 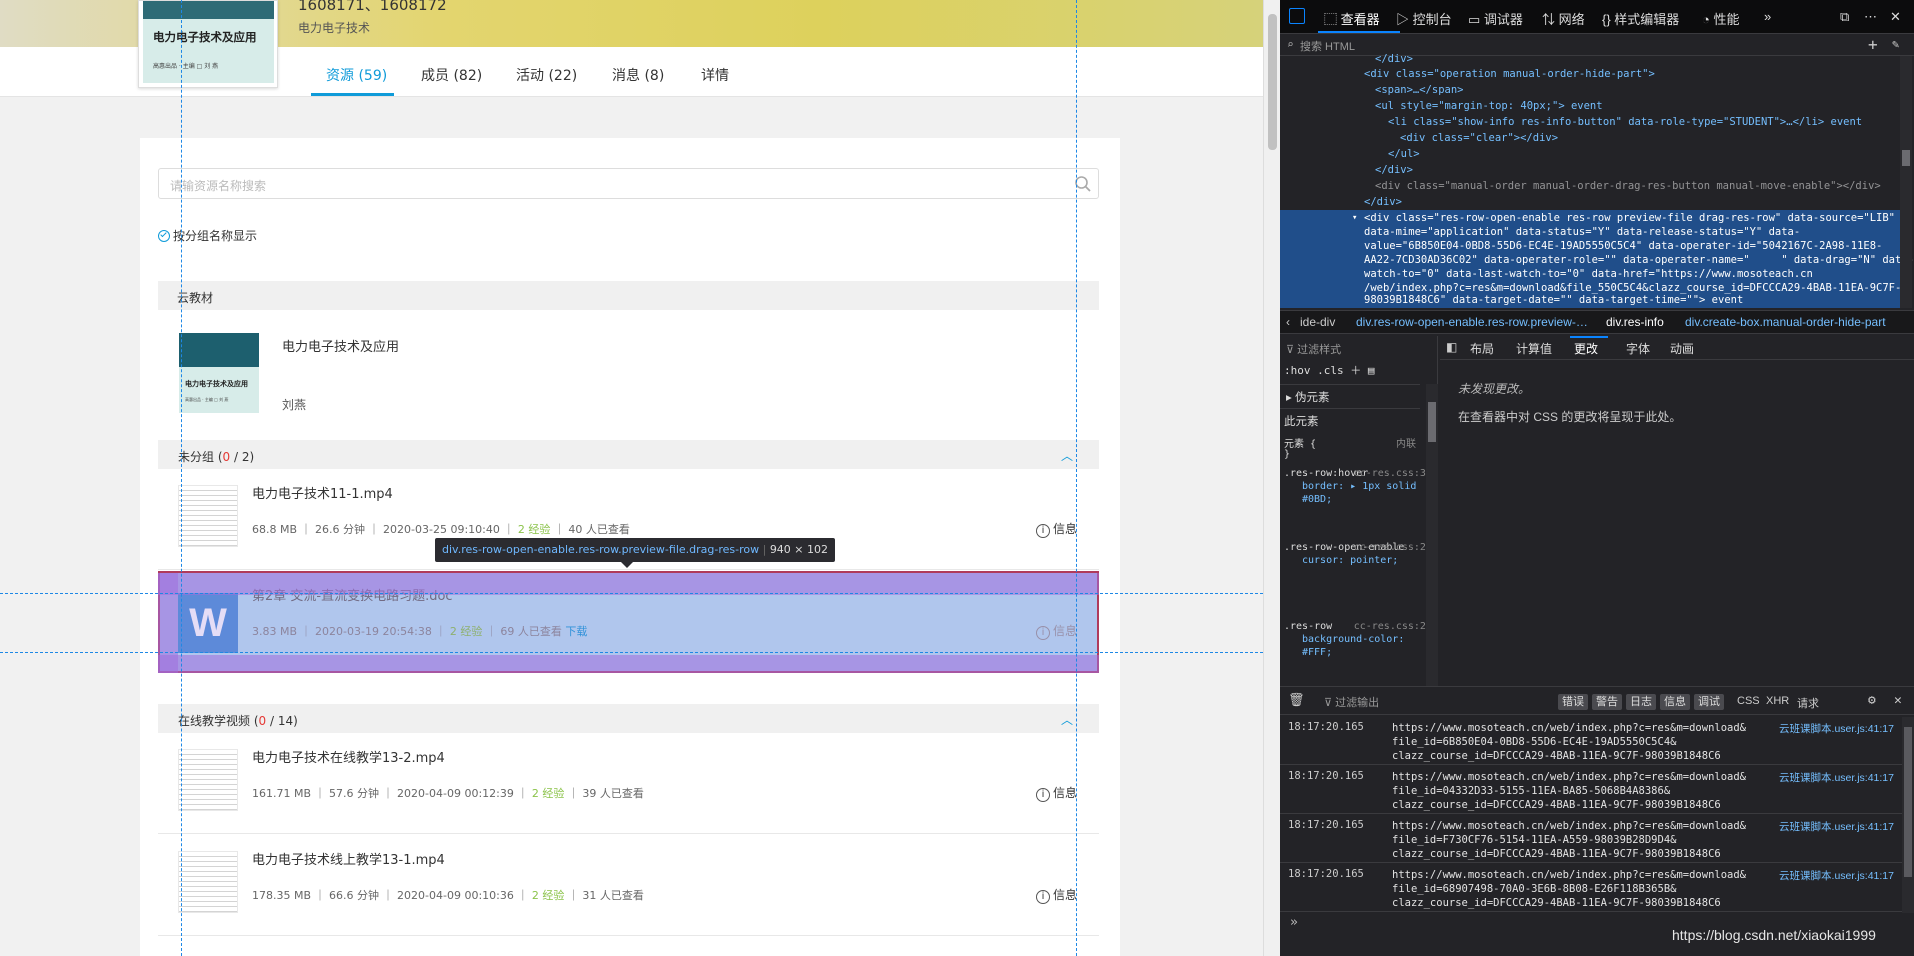 What do you see at coordinates (1288, 322) in the screenshot?
I see `chevron-left-icon: ‹` at bounding box center [1288, 322].